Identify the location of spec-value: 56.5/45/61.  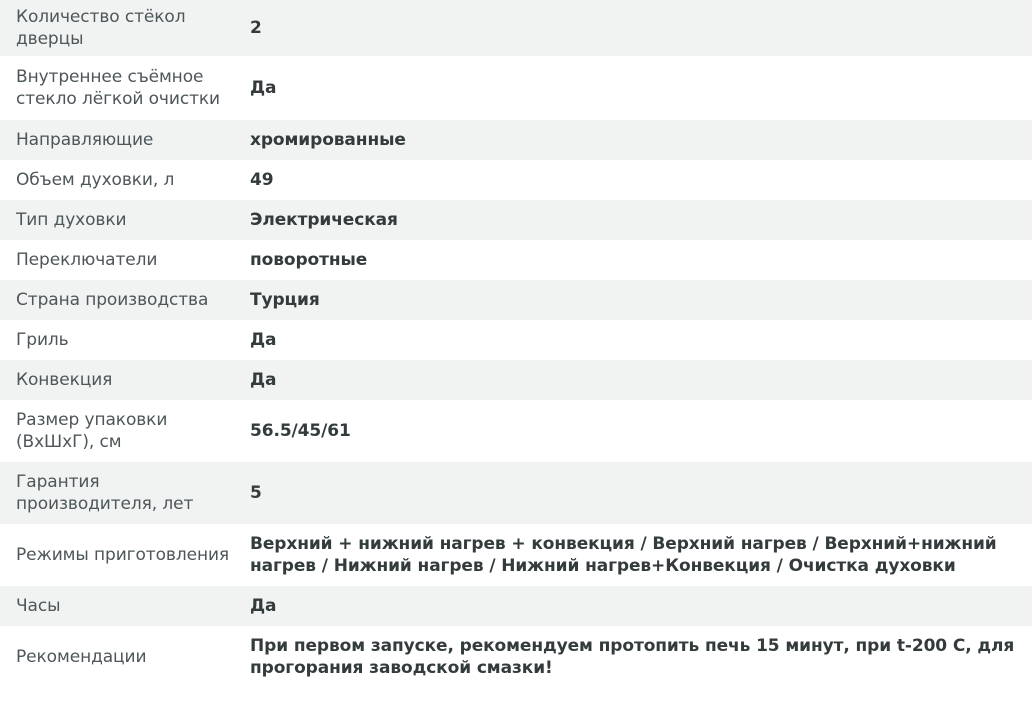
(300, 431).